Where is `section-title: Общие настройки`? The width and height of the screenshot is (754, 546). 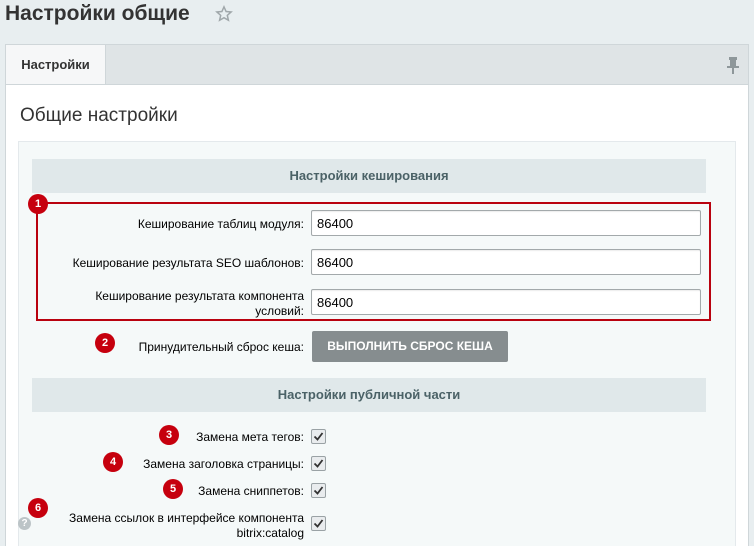 section-title: Общие настройки is located at coordinates (99, 115).